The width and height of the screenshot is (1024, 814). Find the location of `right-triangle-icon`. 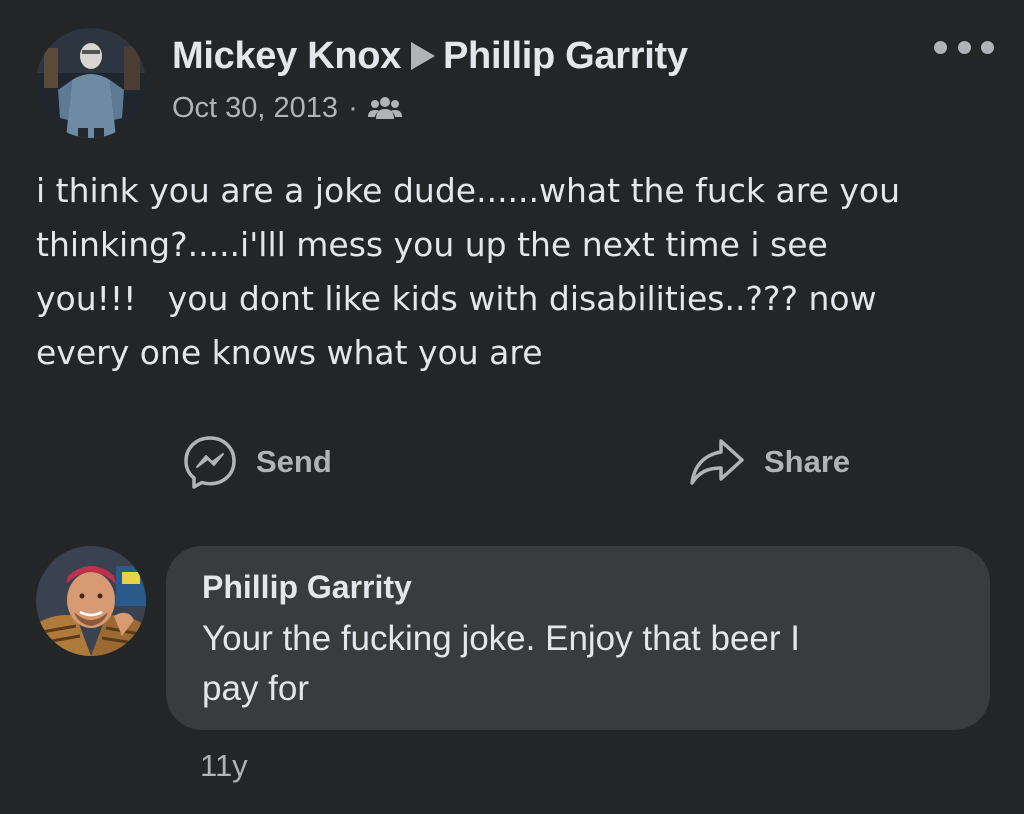

right-triangle-icon is located at coordinates (423, 56).